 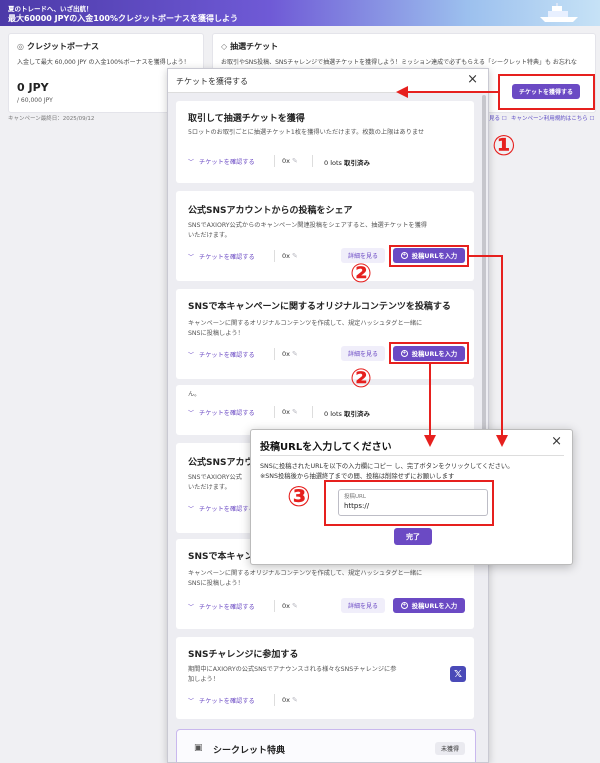 I want to click on section-title: 公式SNSアカウ, so click(x=221, y=463).